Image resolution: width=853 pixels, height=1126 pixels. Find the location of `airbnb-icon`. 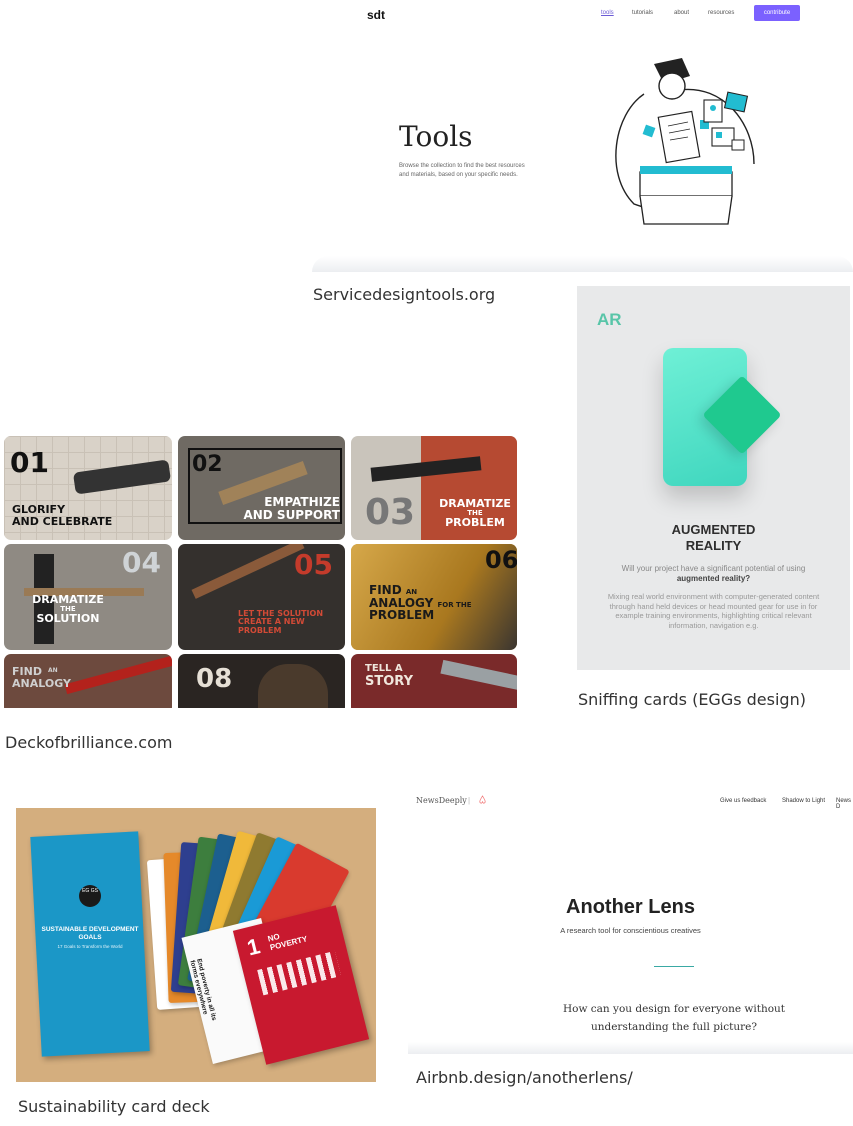

airbnb-icon is located at coordinates (482, 799).